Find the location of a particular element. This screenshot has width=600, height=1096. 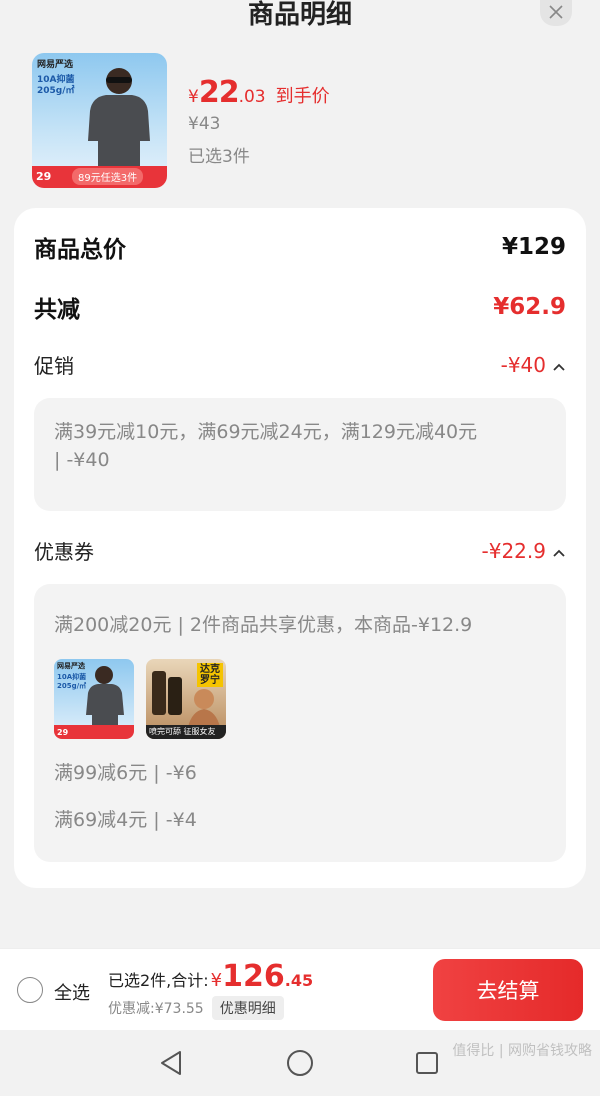

thumb-spec: 10A抑菌 205g/㎡ is located at coordinates (56, 85).